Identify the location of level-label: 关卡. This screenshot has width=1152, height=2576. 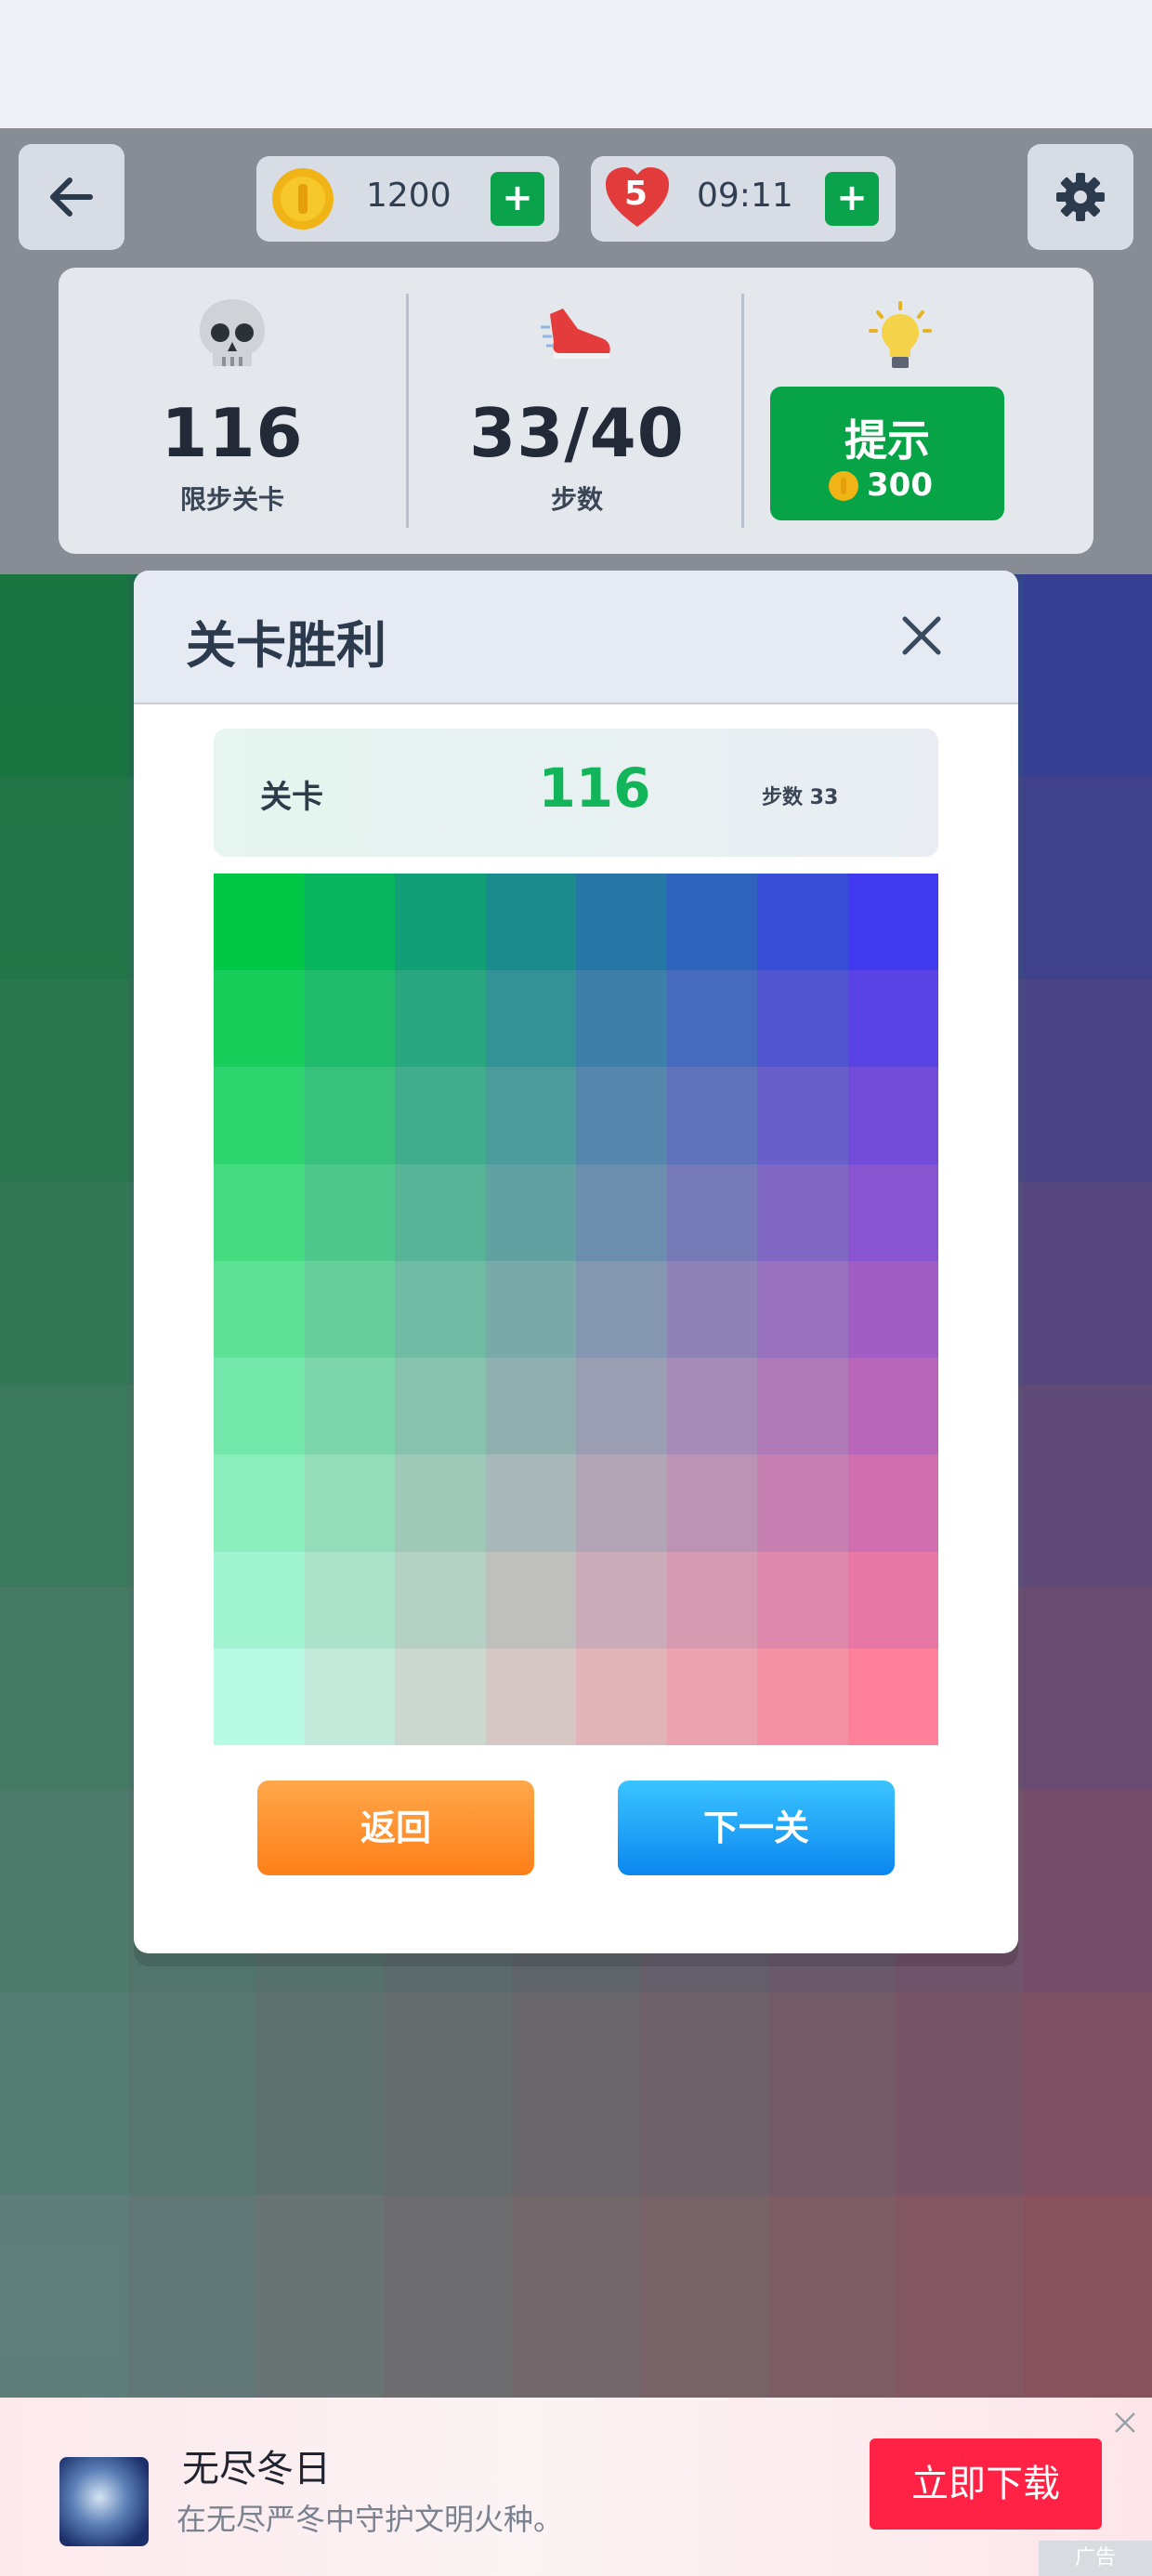
(291, 797).